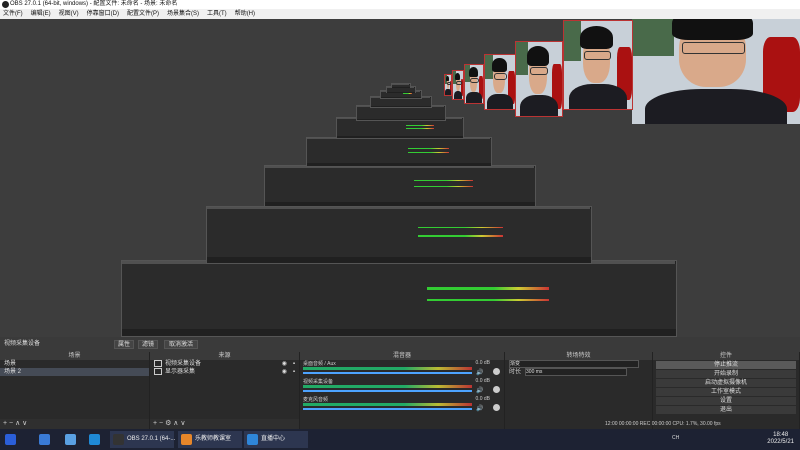 The width and height of the screenshot is (800, 450). What do you see at coordinates (103, 14) in the screenshot?
I see `menu-item: 停靠窗口(D)` at bounding box center [103, 14].